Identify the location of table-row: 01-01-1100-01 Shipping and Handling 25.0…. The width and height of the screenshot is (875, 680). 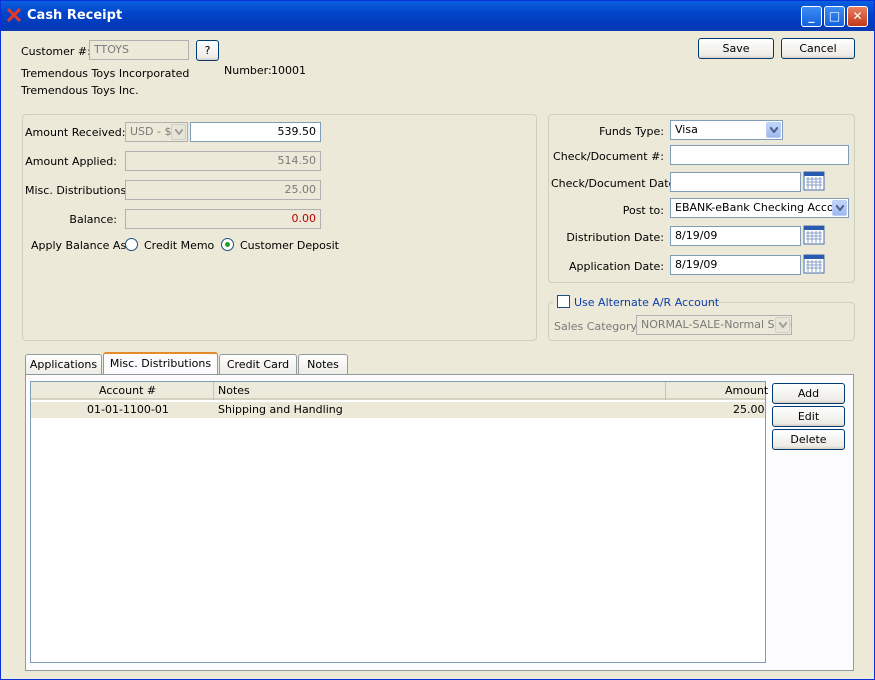
(398, 410).